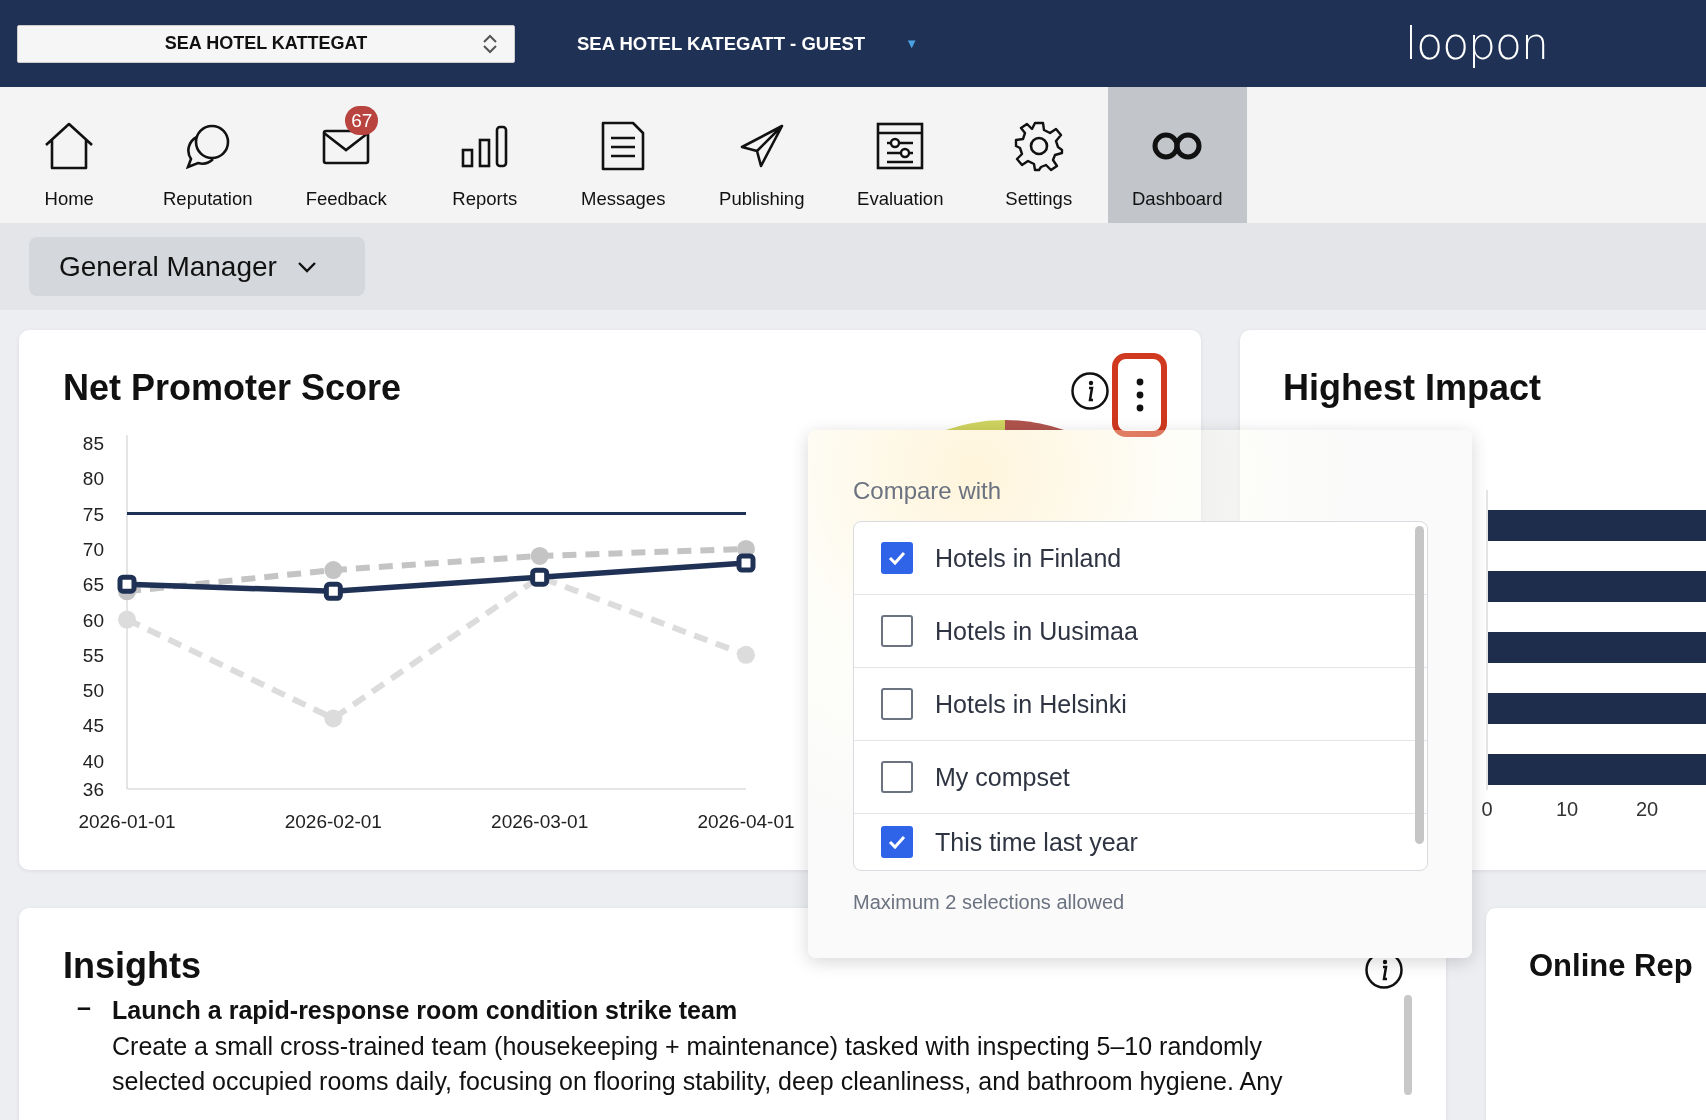  Describe the element at coordinates (93, 620) in the screenshot. I see `axis-tick-label: 60` at that location.